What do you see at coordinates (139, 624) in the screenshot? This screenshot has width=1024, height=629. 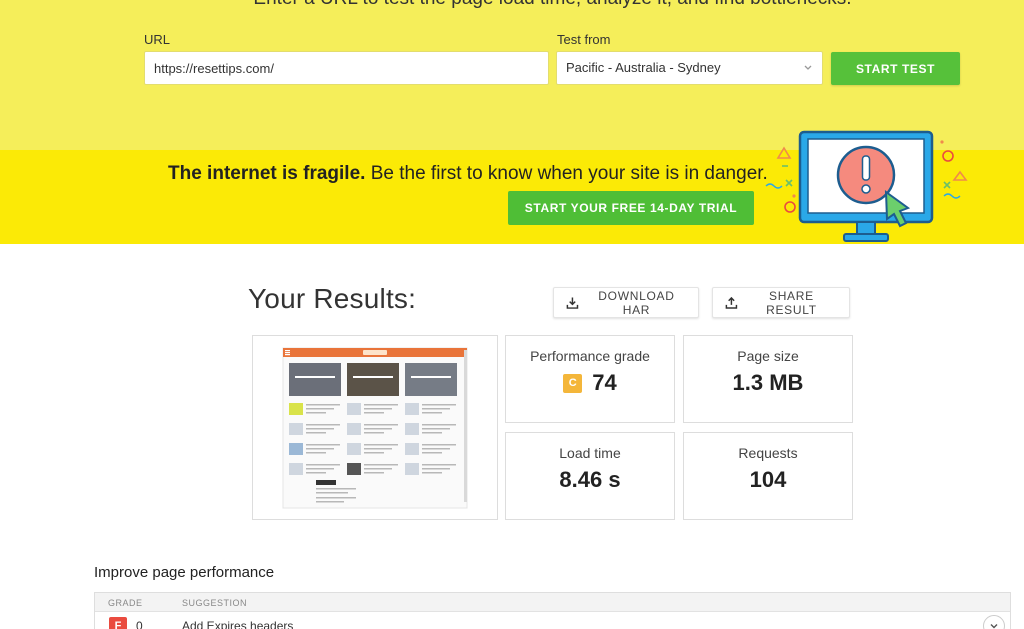 I see `row-score: 0` at bounding box center [139, 624].